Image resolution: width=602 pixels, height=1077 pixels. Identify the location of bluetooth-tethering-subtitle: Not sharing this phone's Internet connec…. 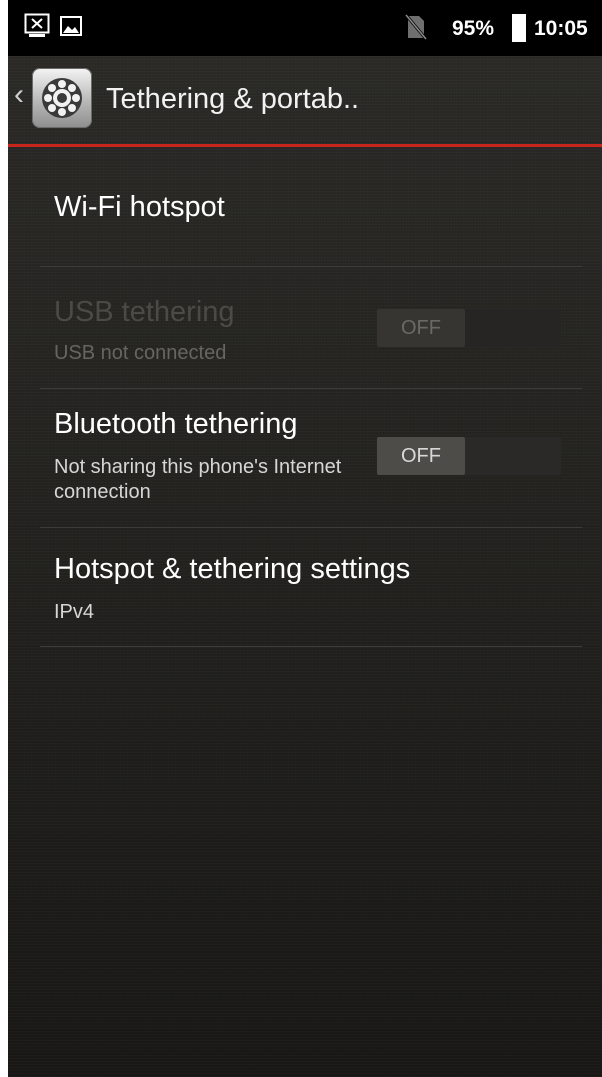
(198, 479).